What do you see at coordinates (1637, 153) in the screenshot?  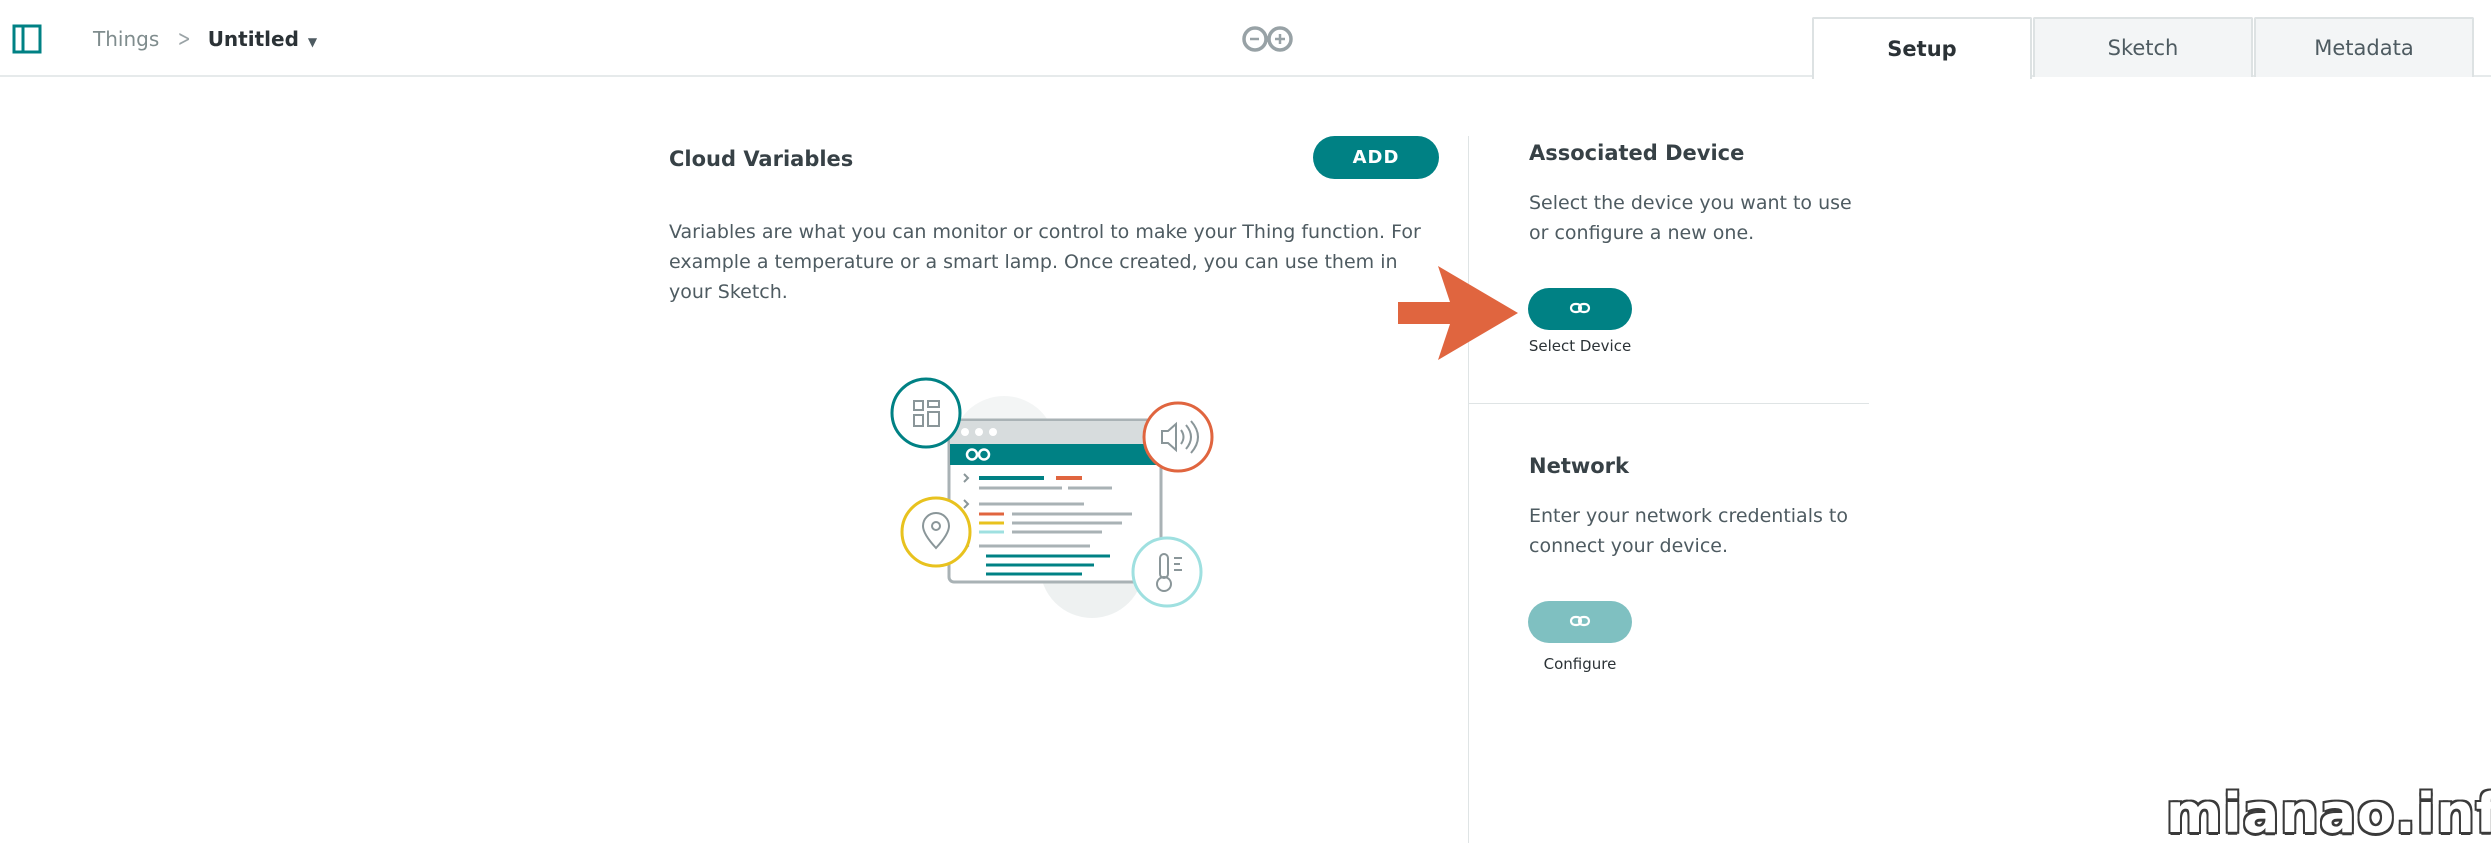 I see `associated-device-title: Associated Device` at bounding box center [1637, 153].